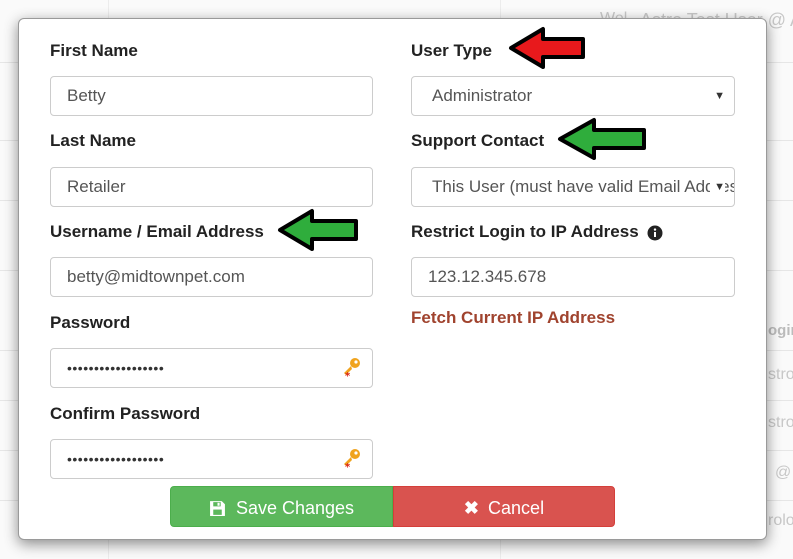 This screenshot has height=559, width=793. Describe the element at coordinates (547, 48) in the screenshot. I see `annotation-arrow-red` at that location.